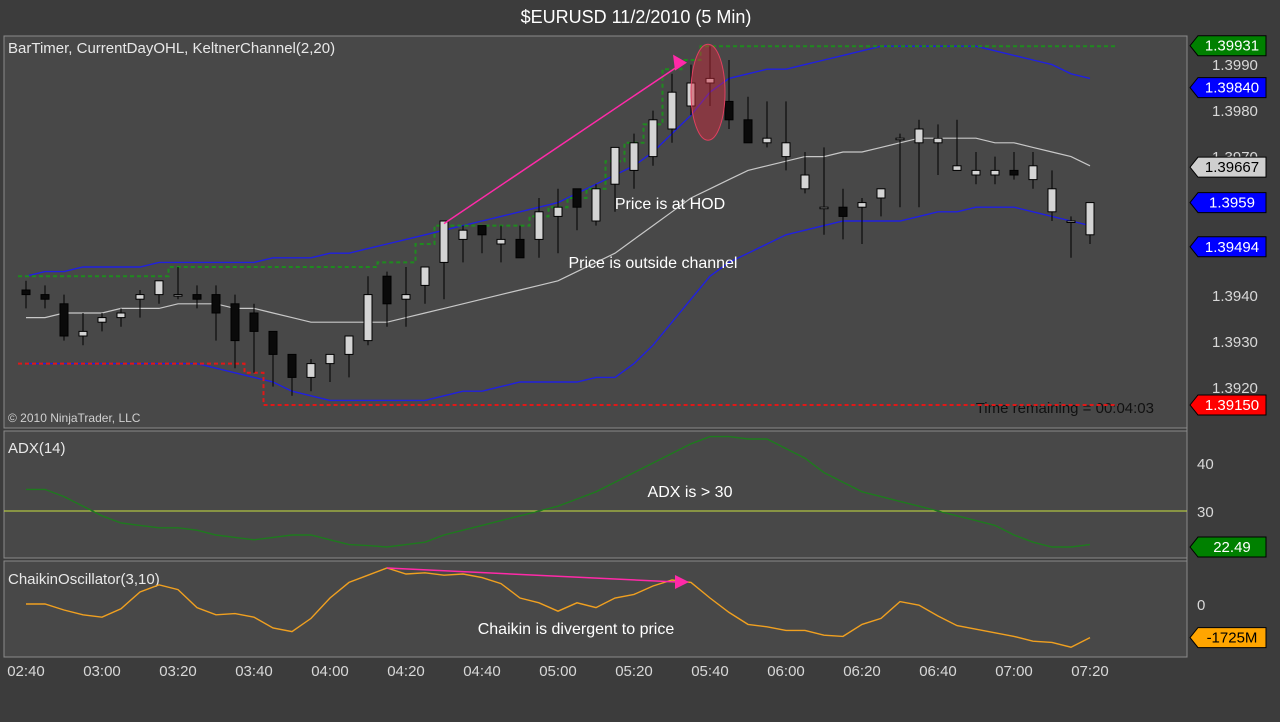  What do you see at coordinates (862, 671) in the screenshot?
I see `time-tick: 06:20` at bounding box center [862, 671].